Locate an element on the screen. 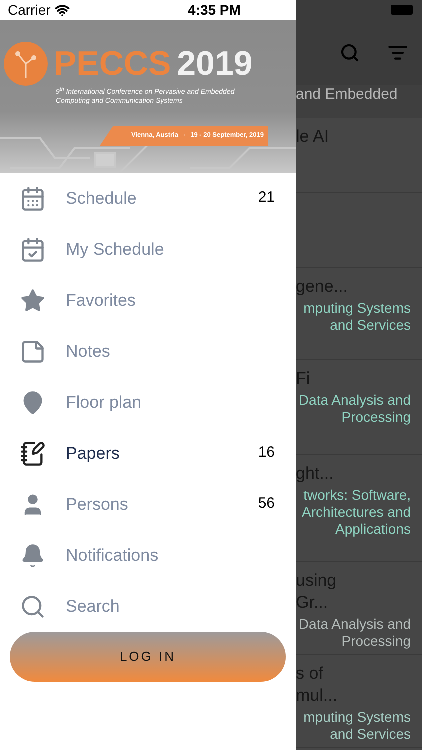 Image resolution: width=422 pixels, height=750 pixels. logo-icon is located at coordinates (26, 64).